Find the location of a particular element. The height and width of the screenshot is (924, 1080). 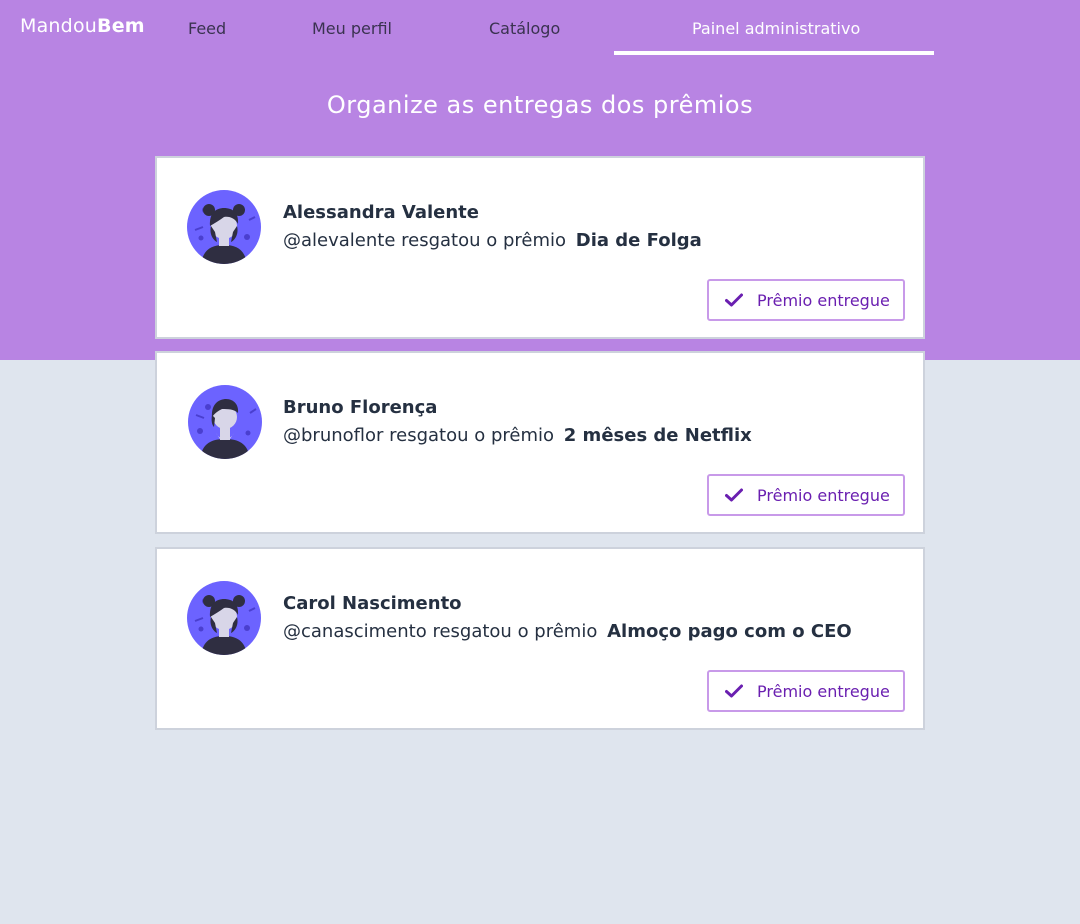

nav-active-indicator is located at coordinates (774, 53).